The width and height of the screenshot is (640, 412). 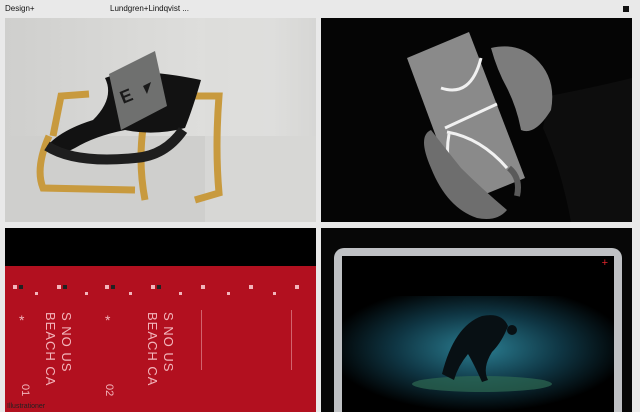 I want to click on poster-number: 01, so click(x=25, y=390).